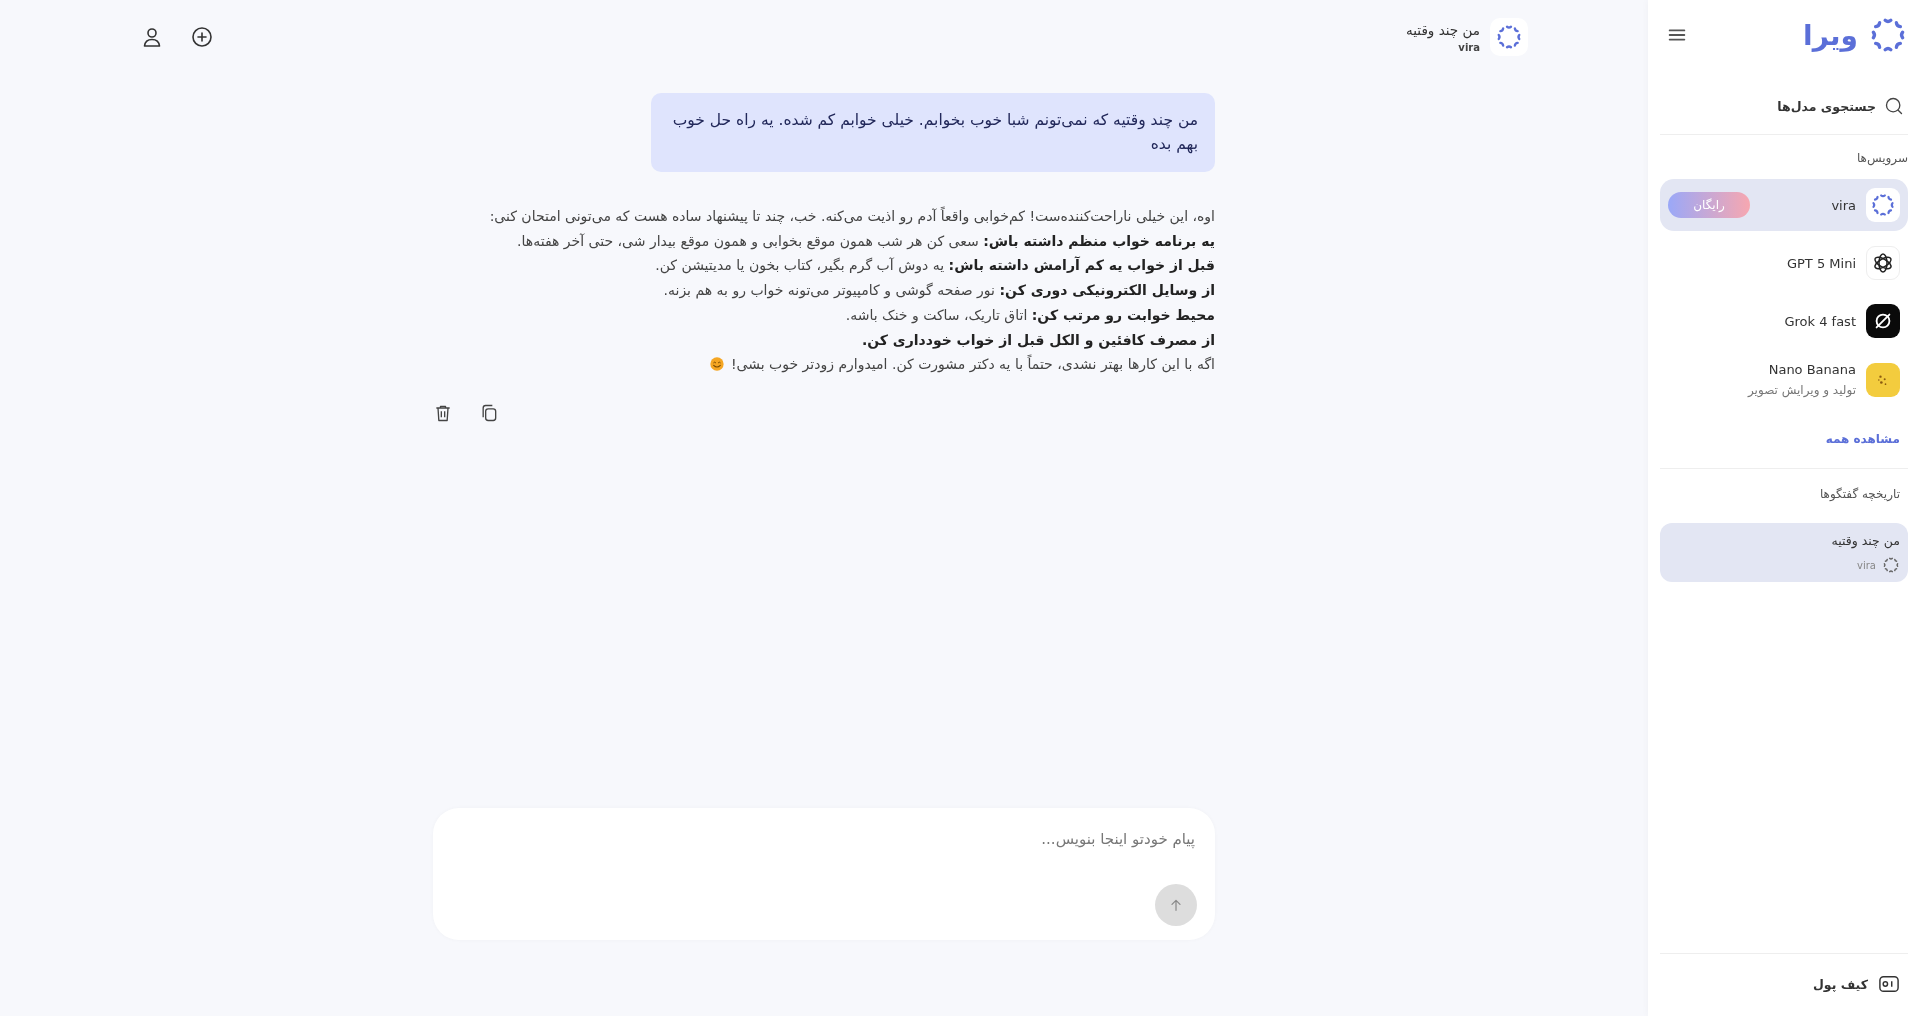  Describe the element at coordinates (202, 37) in the screenshot. I see `new-chat-icon` at that location.